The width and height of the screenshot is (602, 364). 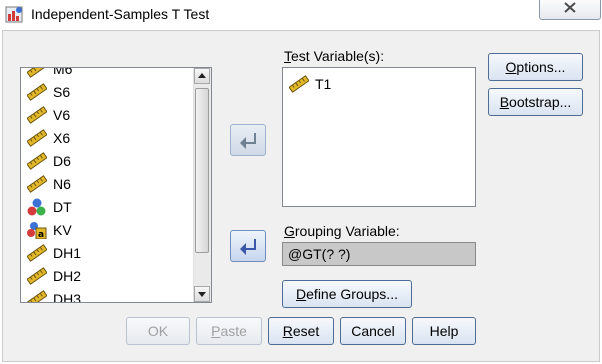 What do you see at coordinates (373, 331) in the screenshot?
I see `cancel-button: Cancel` at bounding box center [373, 331].